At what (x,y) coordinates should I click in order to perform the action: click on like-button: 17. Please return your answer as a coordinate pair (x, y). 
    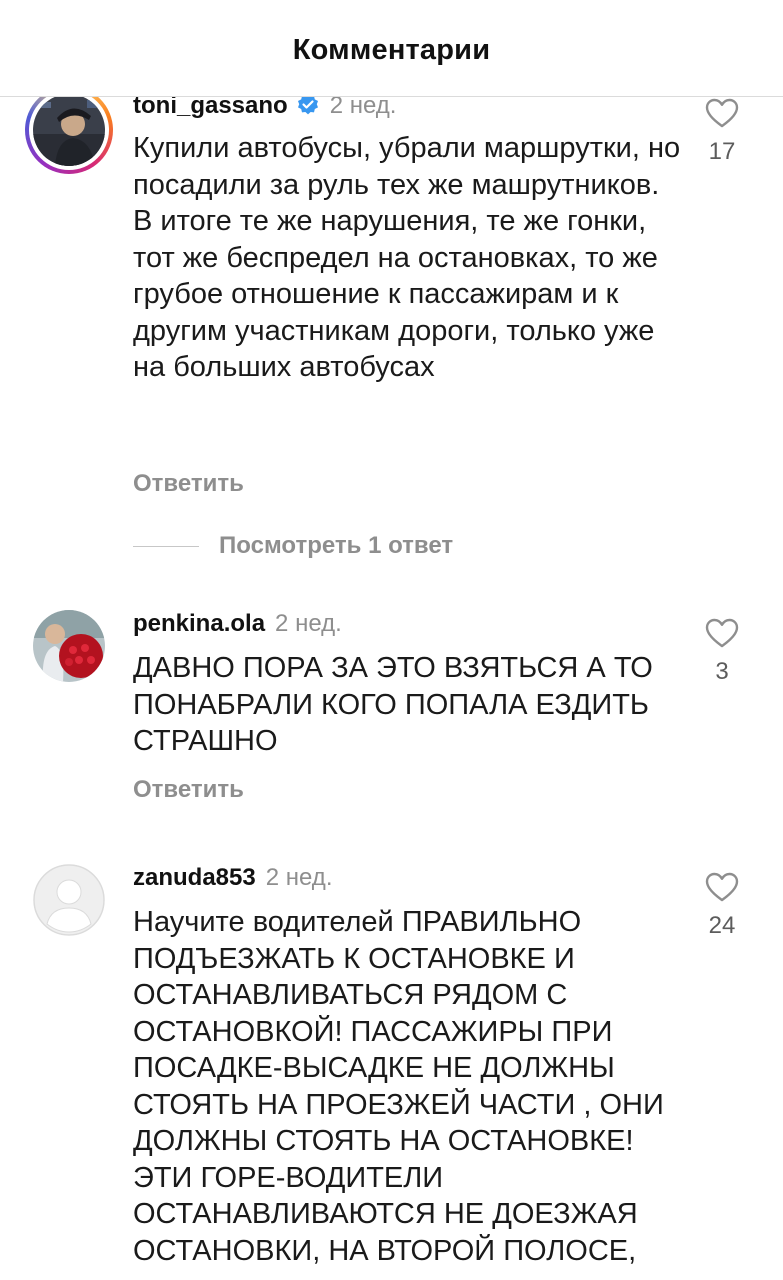
    Looking at the image, I should click on (722, 132).